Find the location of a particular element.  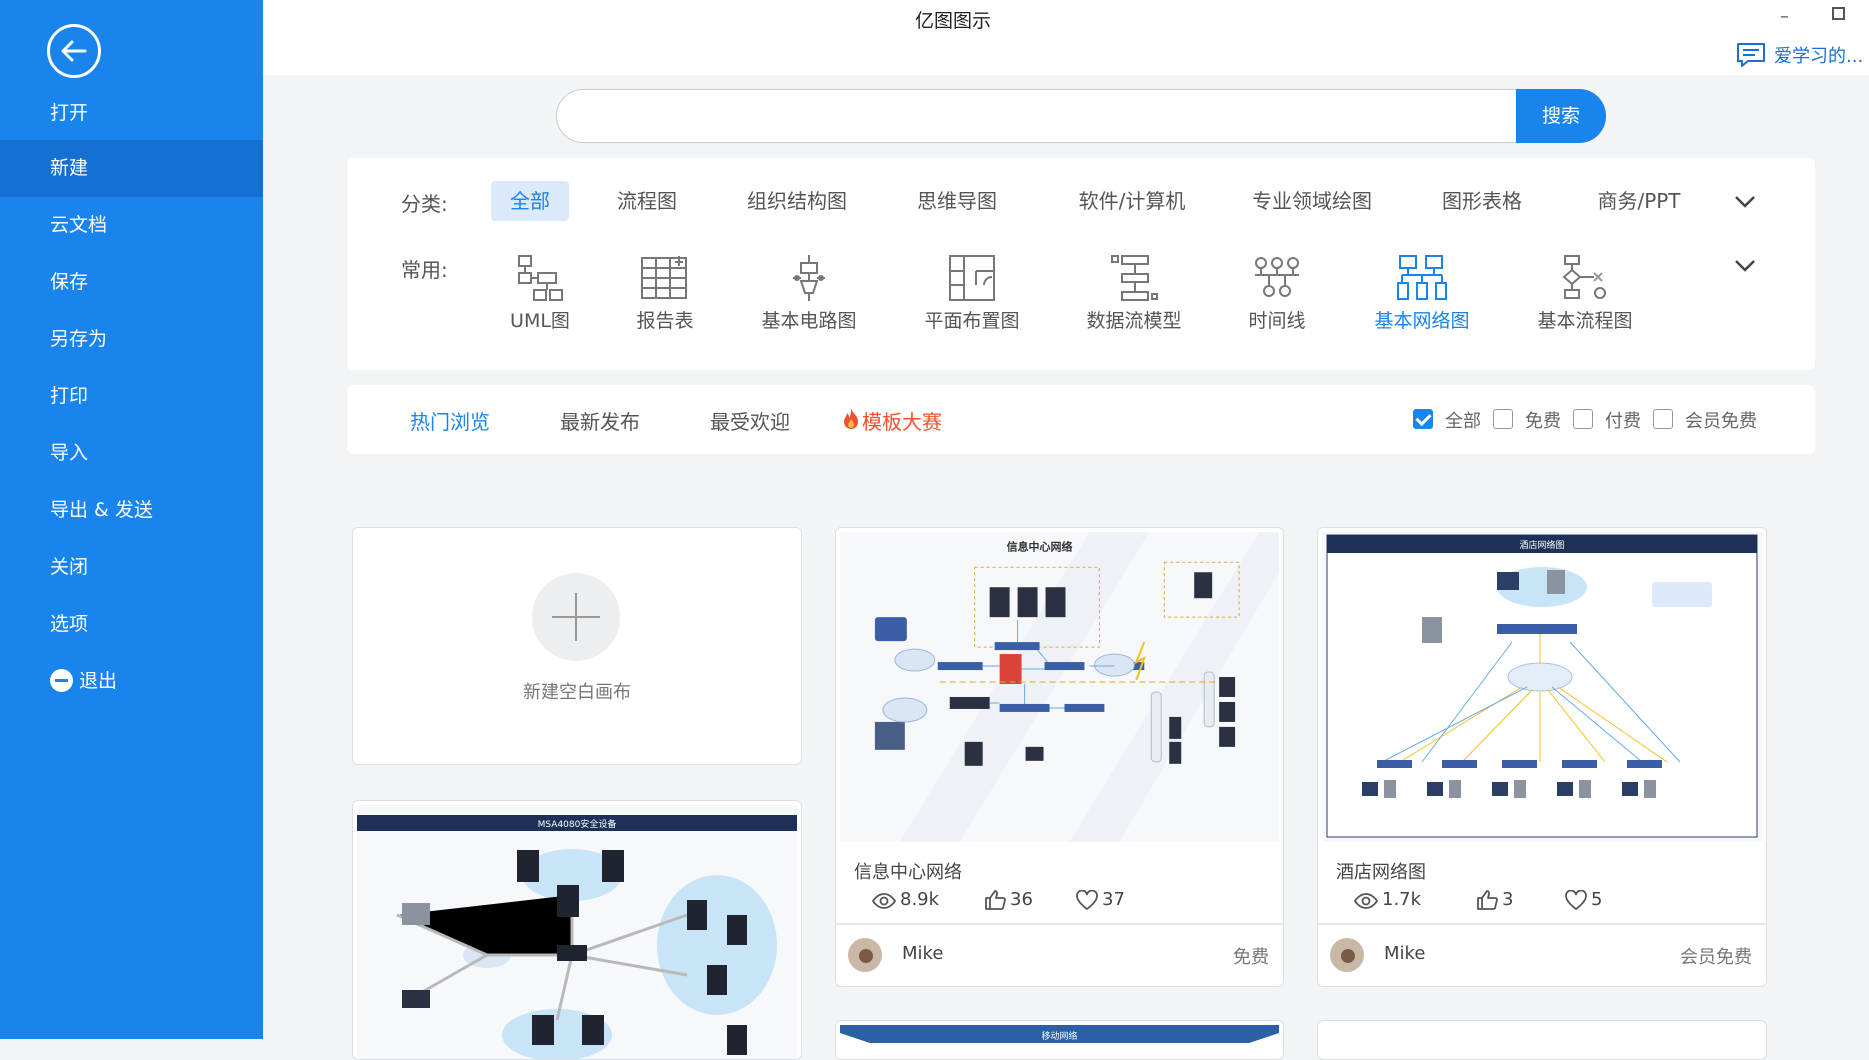

menu-save-as: 另存为 is located at coordinates (131, 339).